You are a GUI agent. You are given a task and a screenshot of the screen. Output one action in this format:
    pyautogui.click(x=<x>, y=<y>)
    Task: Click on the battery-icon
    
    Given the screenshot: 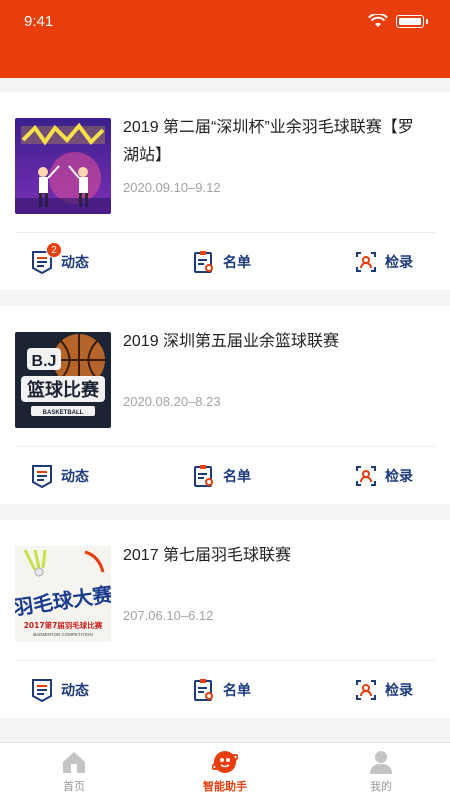 What is the action you would take?
    pyautogui.click(x=410, y=21)
    